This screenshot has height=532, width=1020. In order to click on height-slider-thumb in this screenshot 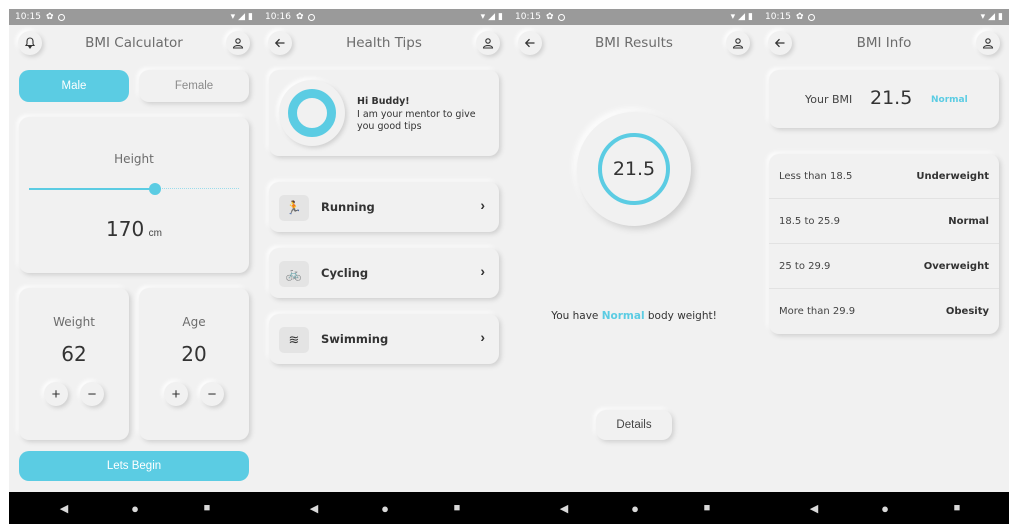, I will do `click(155, 189)`.